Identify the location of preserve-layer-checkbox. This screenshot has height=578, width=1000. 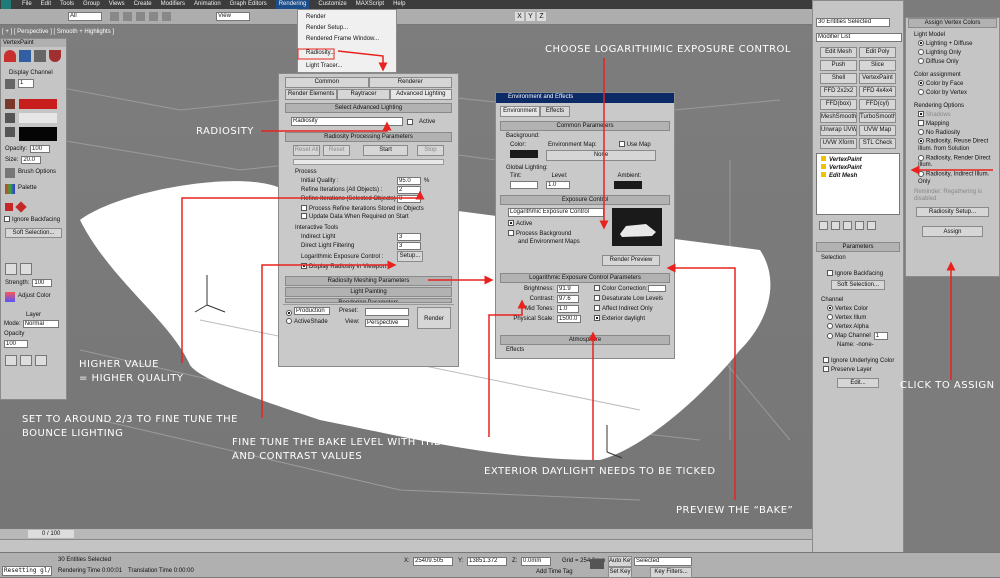
(826, 369).